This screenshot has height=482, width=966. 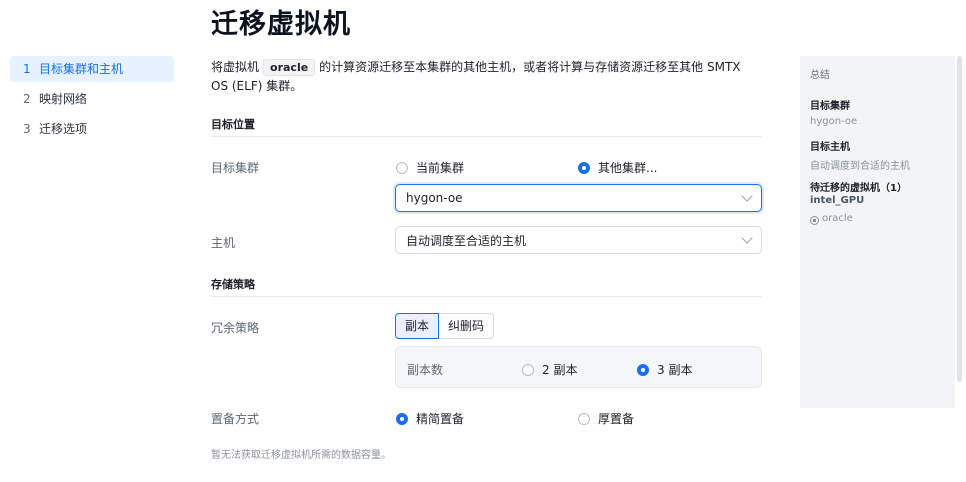 What do you see at coordinates (675, 370) in the screenshot?
I see `radio-label: 3 副本` at bounding box center [675, 370].